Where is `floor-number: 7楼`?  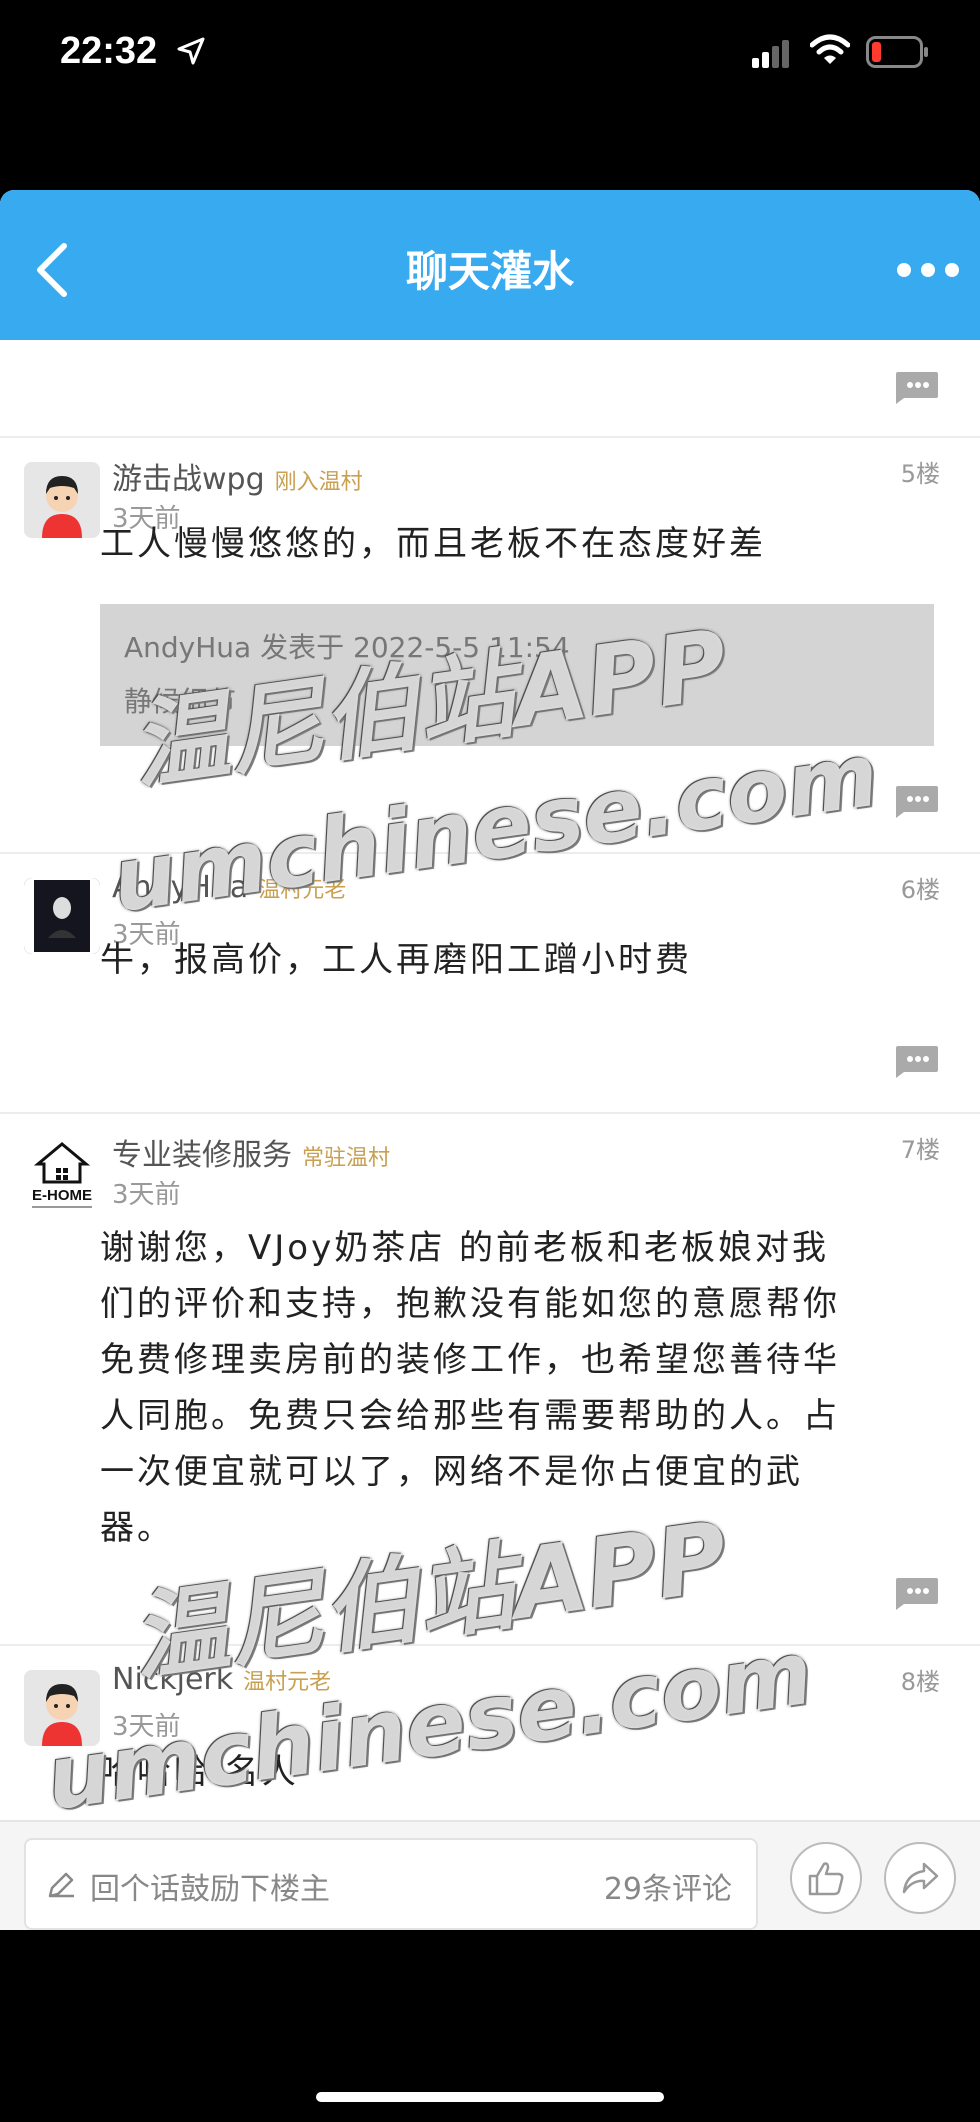
floor-number: 7楼 is located at coordinates (920, 1150).